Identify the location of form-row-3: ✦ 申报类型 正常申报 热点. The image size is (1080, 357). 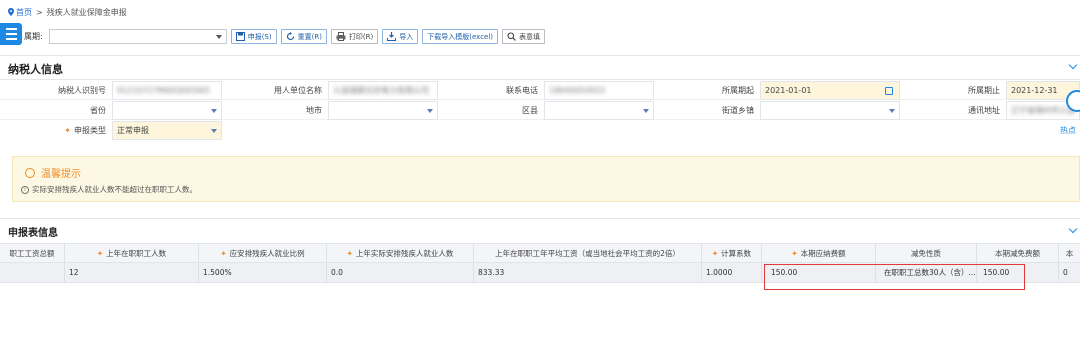
(540, 130).